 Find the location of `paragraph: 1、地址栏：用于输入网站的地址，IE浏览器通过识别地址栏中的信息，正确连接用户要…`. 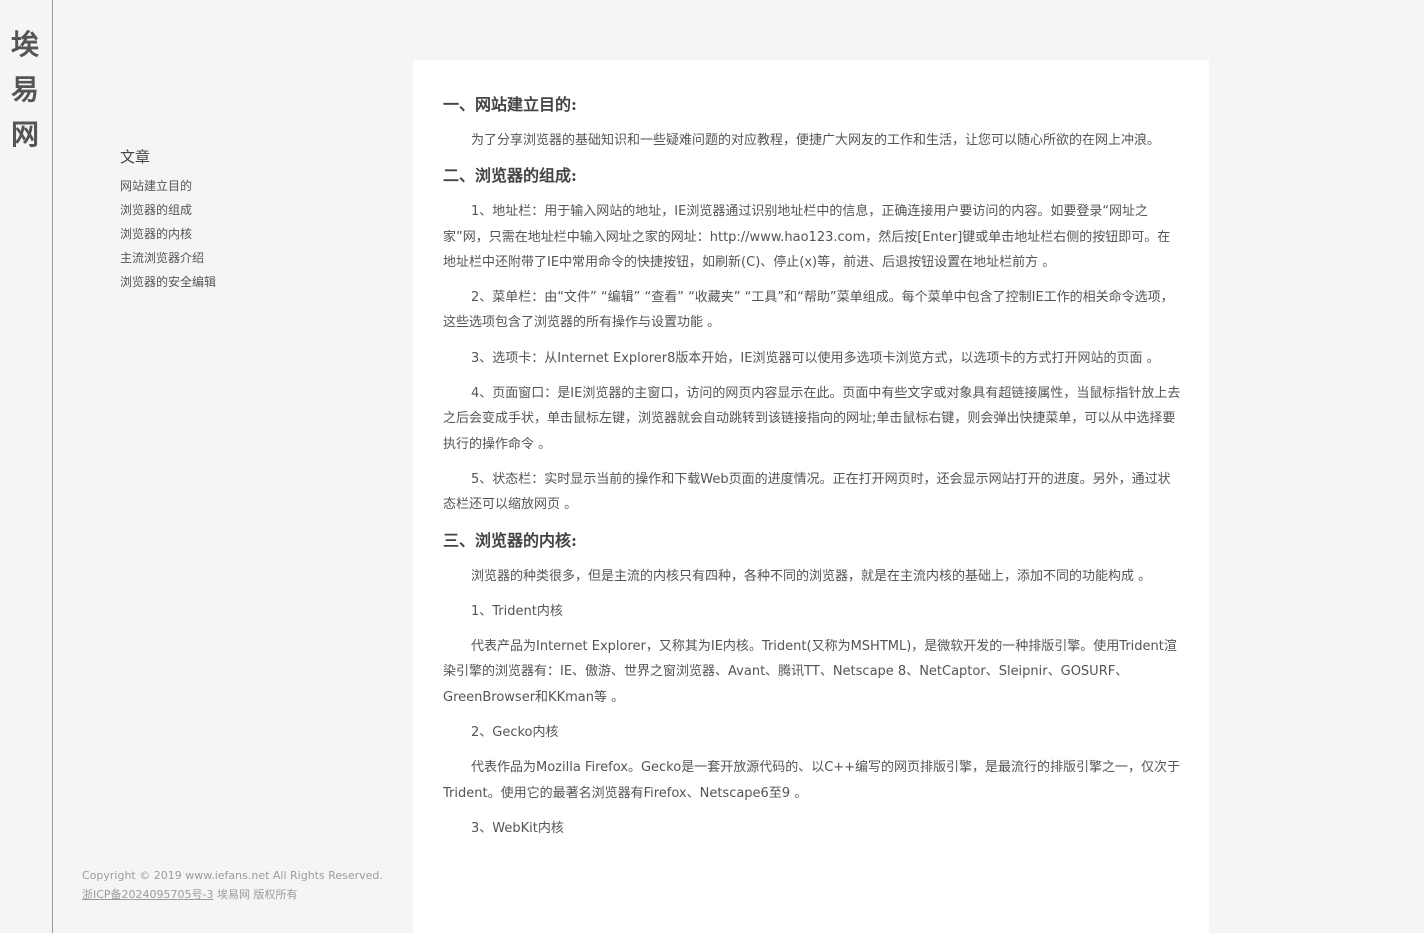

paragraph: 1、地址栏：用于输入网站的地址，IE浏览器通过识别地址栏中的信息，正确连接用户要… is located at coordinates (807, 237).